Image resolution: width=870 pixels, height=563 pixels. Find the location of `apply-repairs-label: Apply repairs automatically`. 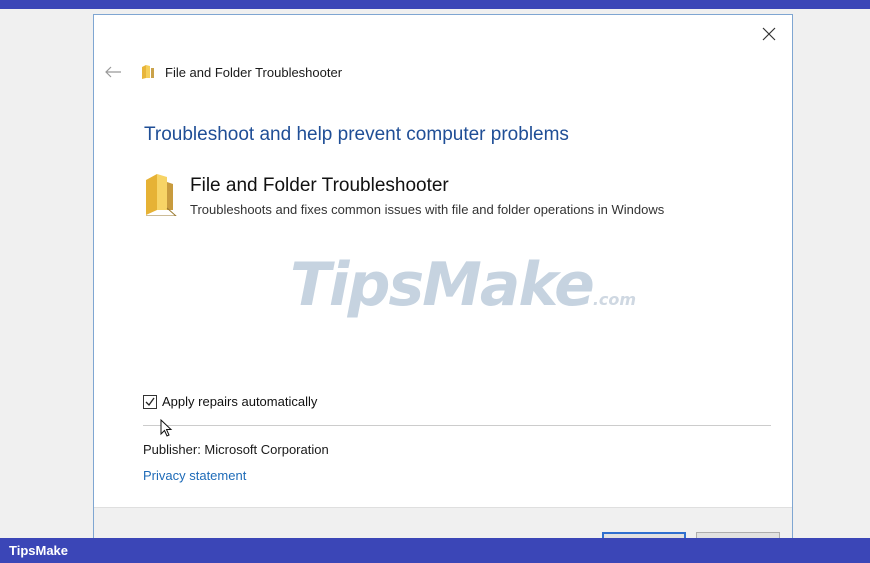

apply-repairs-label: Apply repairs automatically is located at coordinates (239, 401).